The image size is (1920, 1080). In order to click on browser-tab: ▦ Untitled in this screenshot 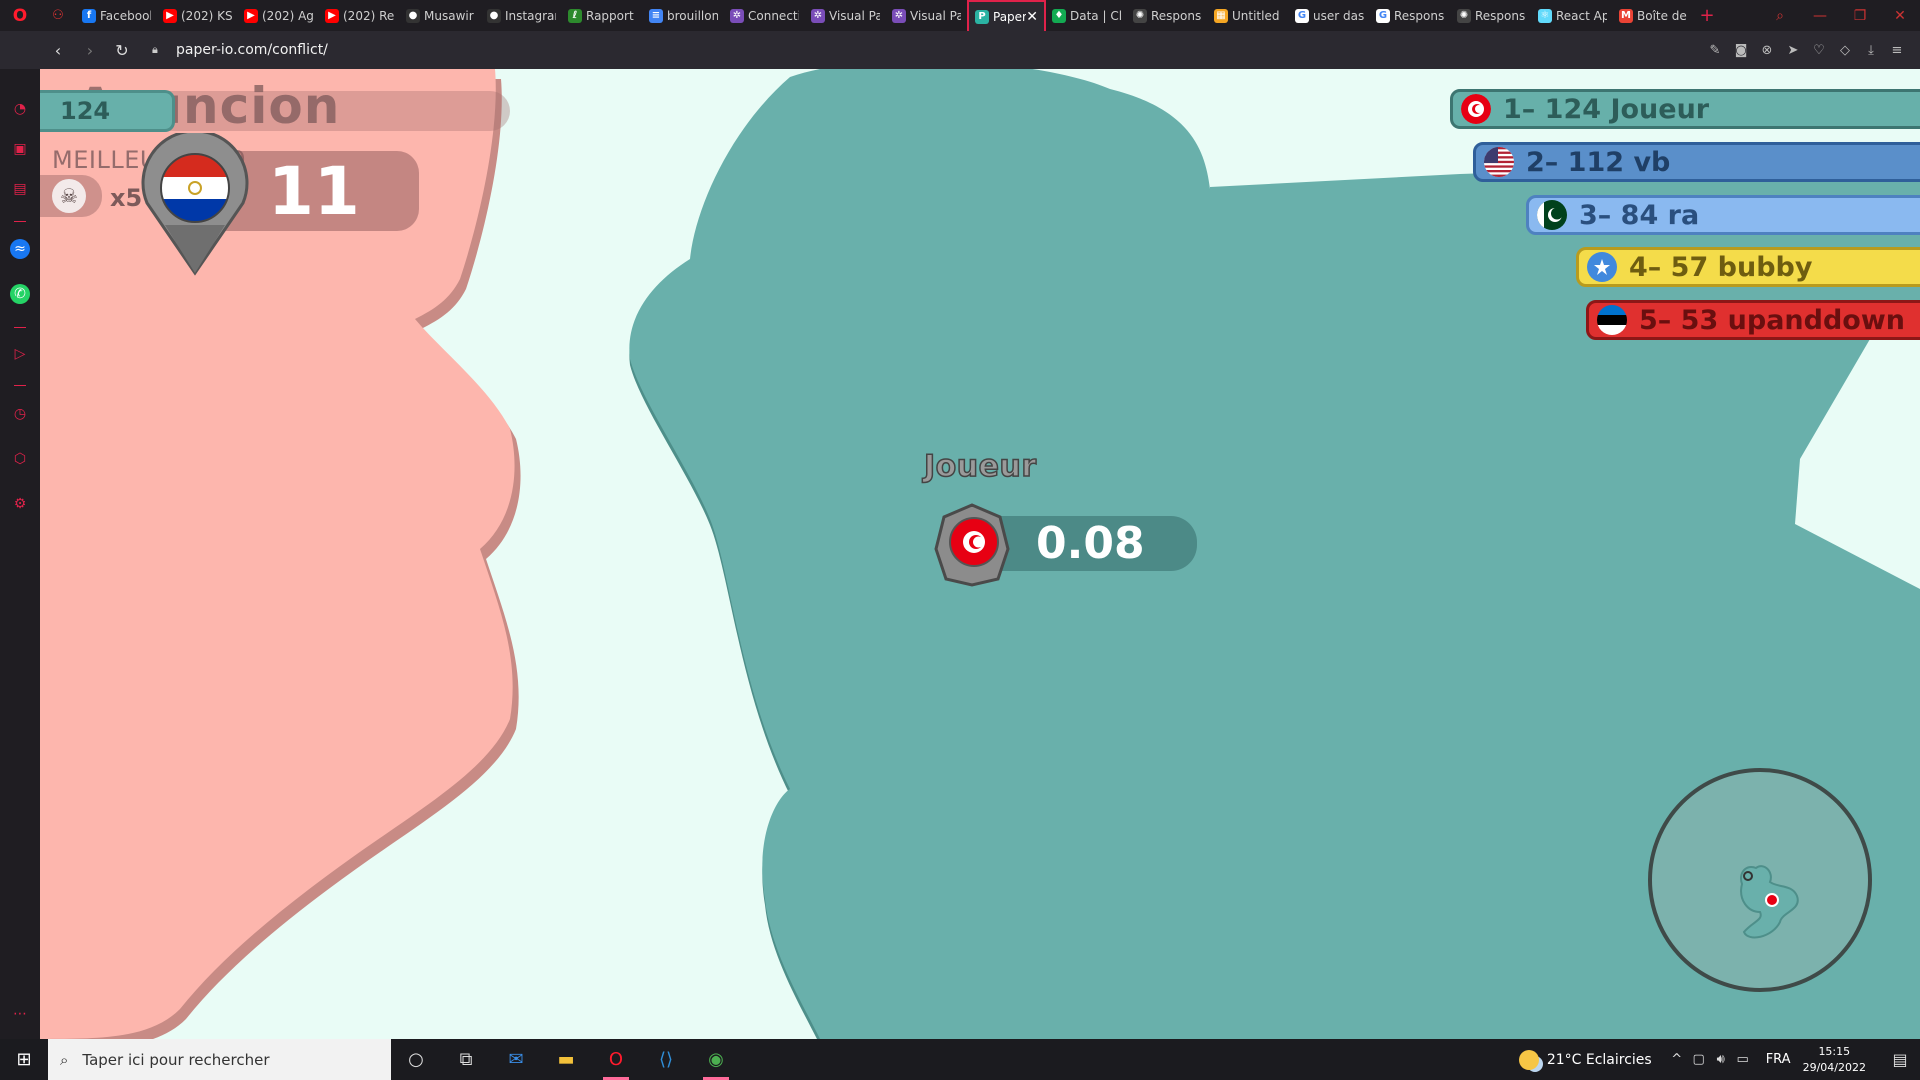, I will do `click(1248, 15)`.